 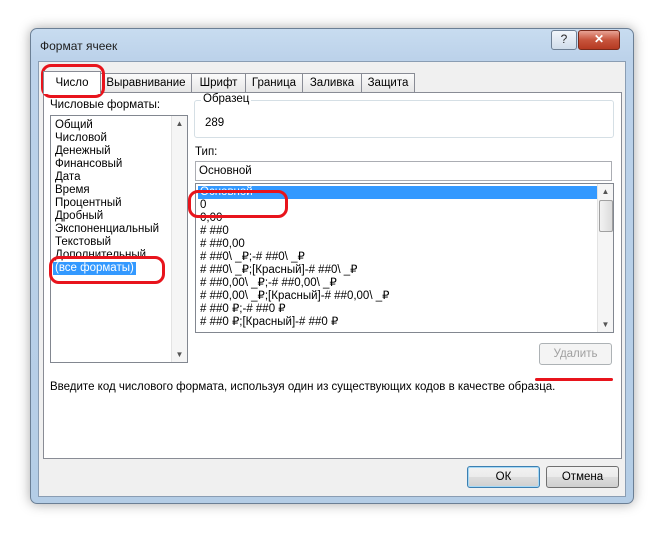 What do you see at coordinates (294, 296) in the screenshot?
I see `type-item: # ##0,00\ _₽;[Красный]-# ##0,00\ _₽` at bounding box center [294, 296].